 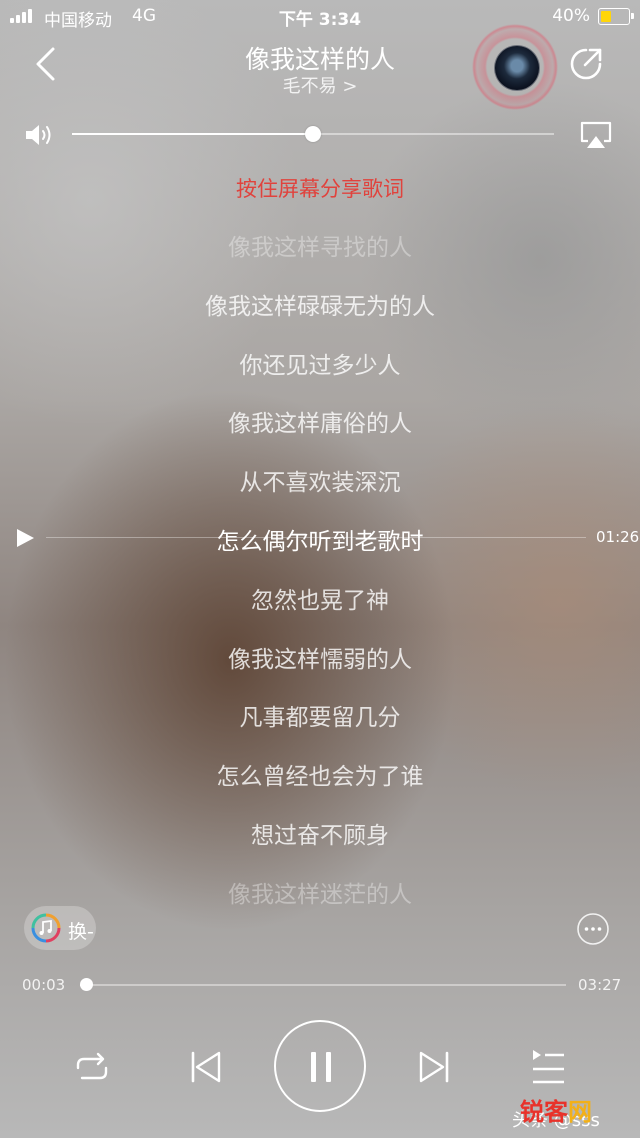 I want to click on total-duration: 03:27, so click(x=600, y=985).